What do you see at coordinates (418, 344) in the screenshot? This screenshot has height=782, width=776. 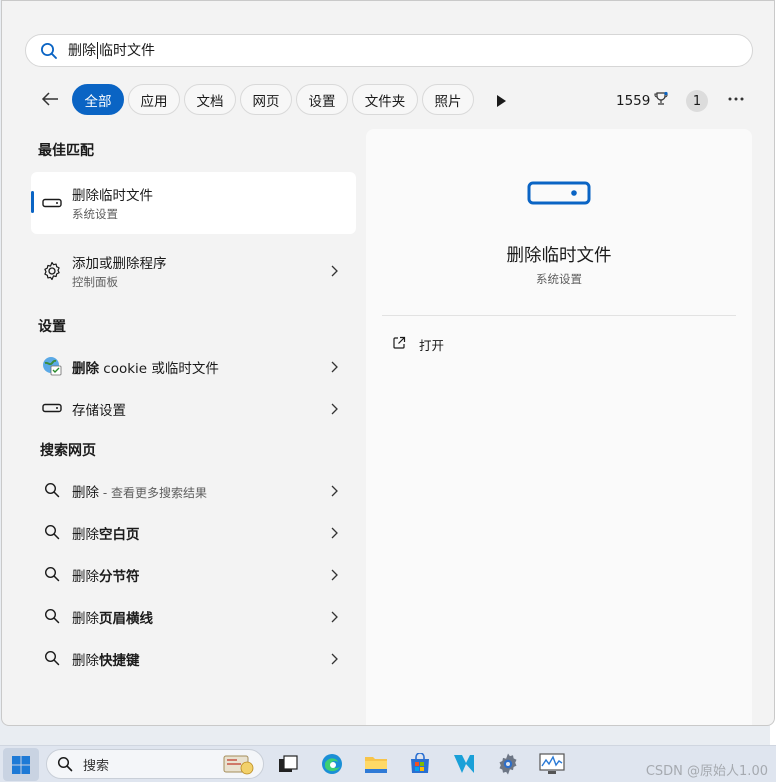 I see `open-button: 打开` at bounding box center [418, 344].